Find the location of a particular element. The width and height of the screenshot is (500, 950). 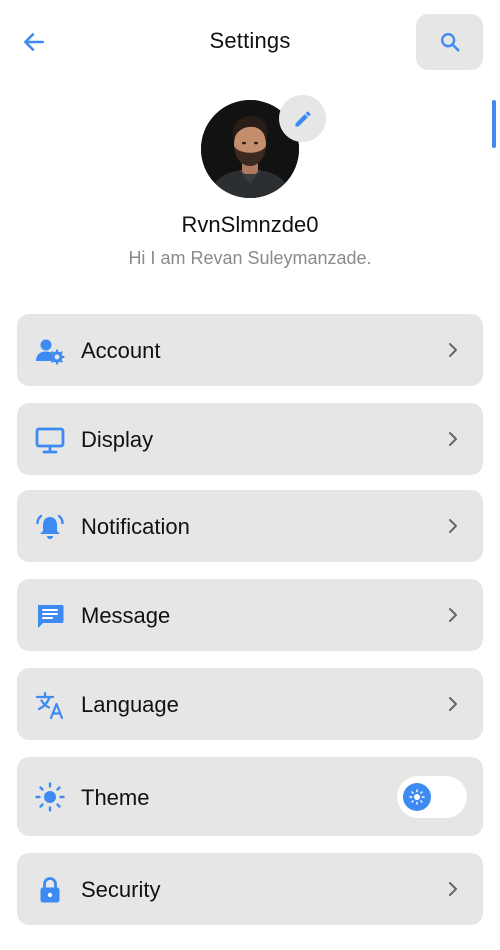

lock-icon is located at coordinates (50, 890).